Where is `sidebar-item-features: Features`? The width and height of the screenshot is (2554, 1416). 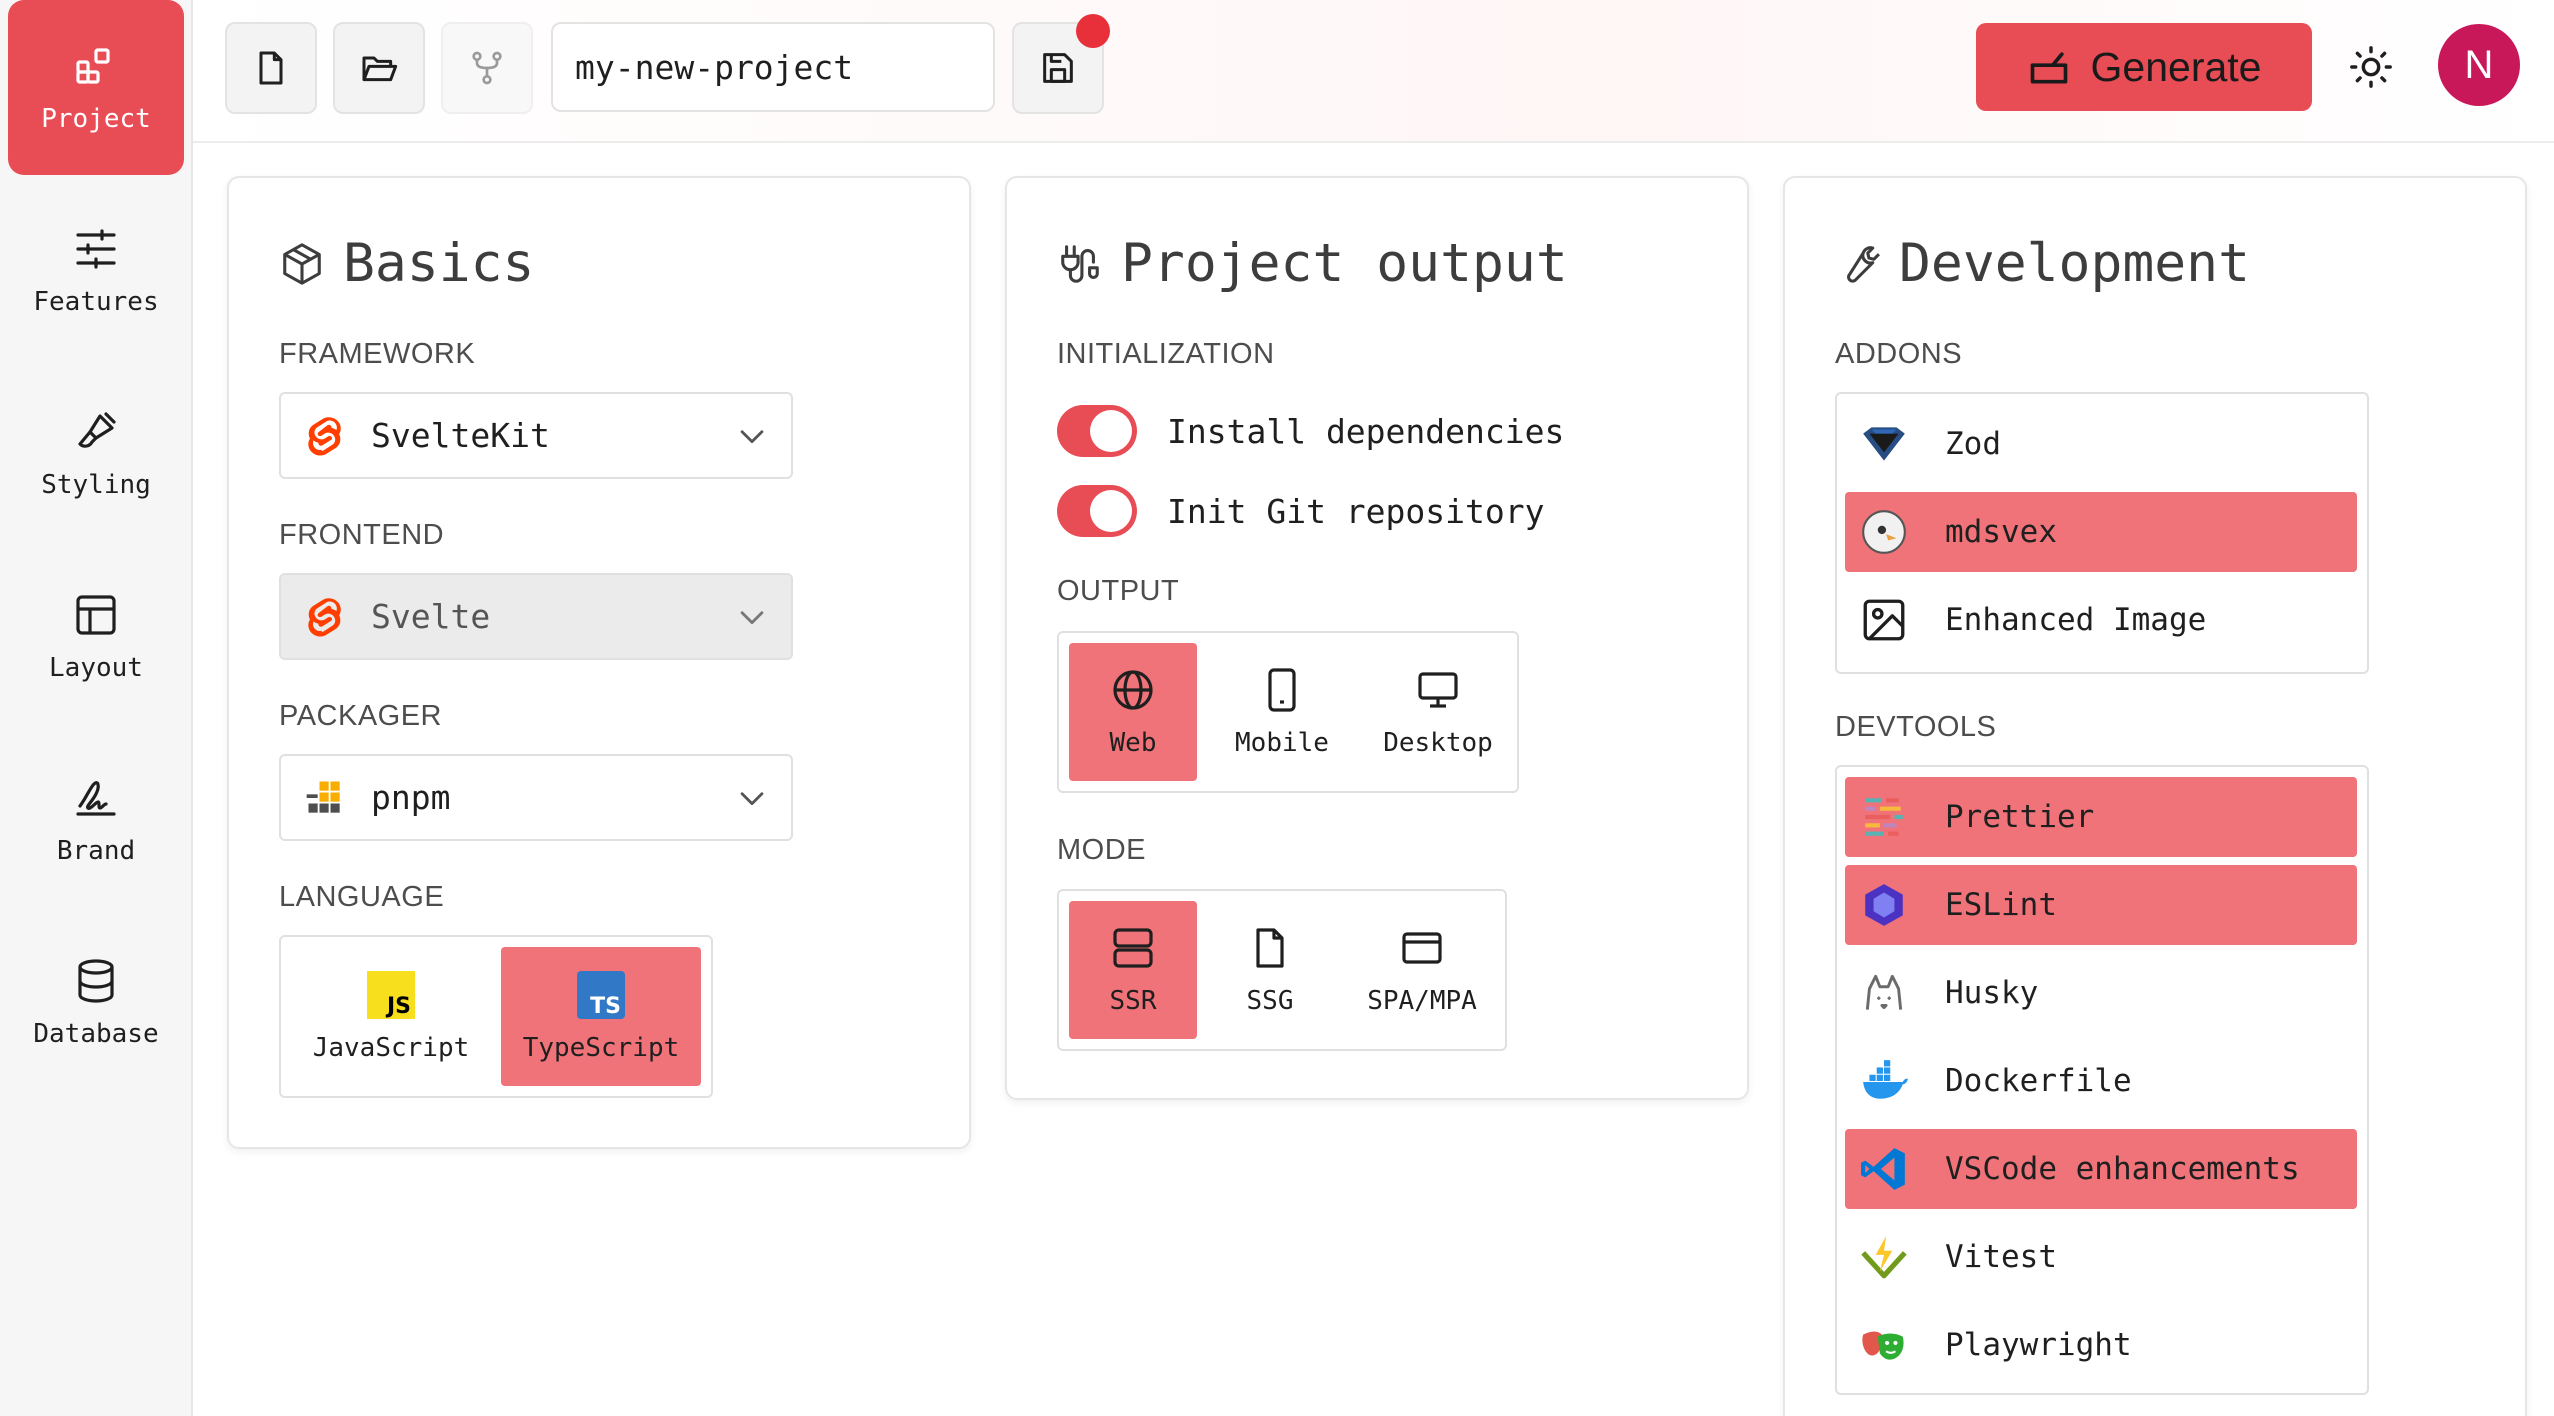 sidebar-item-features: Features is located at coordinates (96, 270).